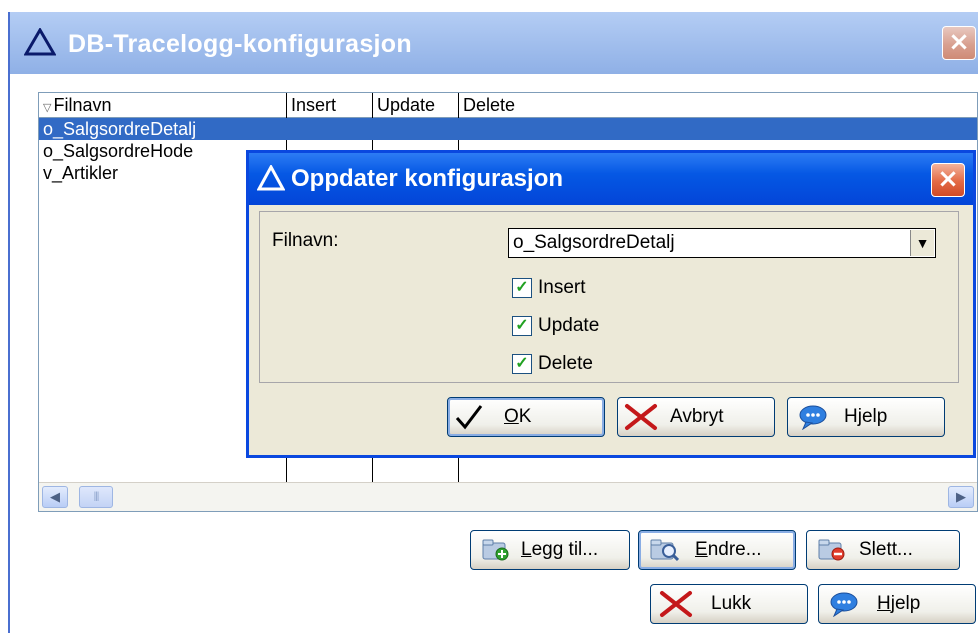 This screenshot has width=978, height=633. What do you see at coordinates (866, 417) in the screenshot?
I see `dialog-help-button: Hjelp` at bounding box center [866, 417].